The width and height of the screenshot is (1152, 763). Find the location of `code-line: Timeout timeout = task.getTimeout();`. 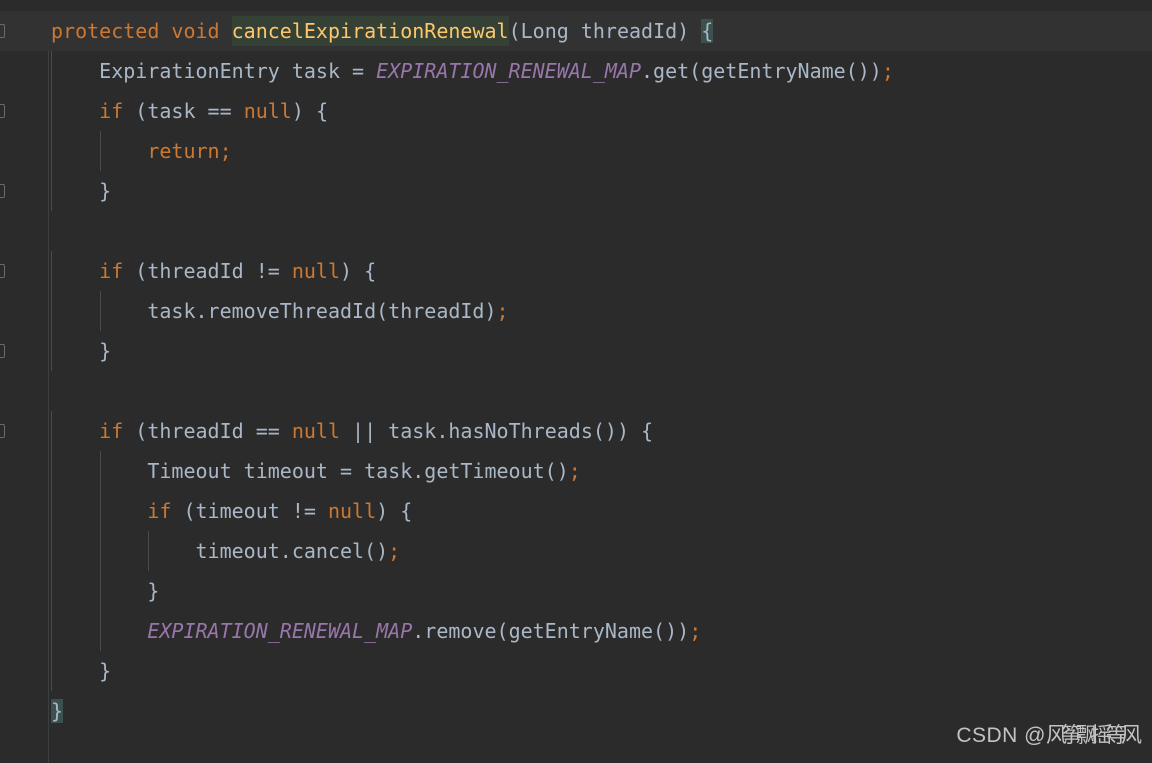

code-line: Timeout timeout = task.getTimeout(); is located at coordinates (576, 471).